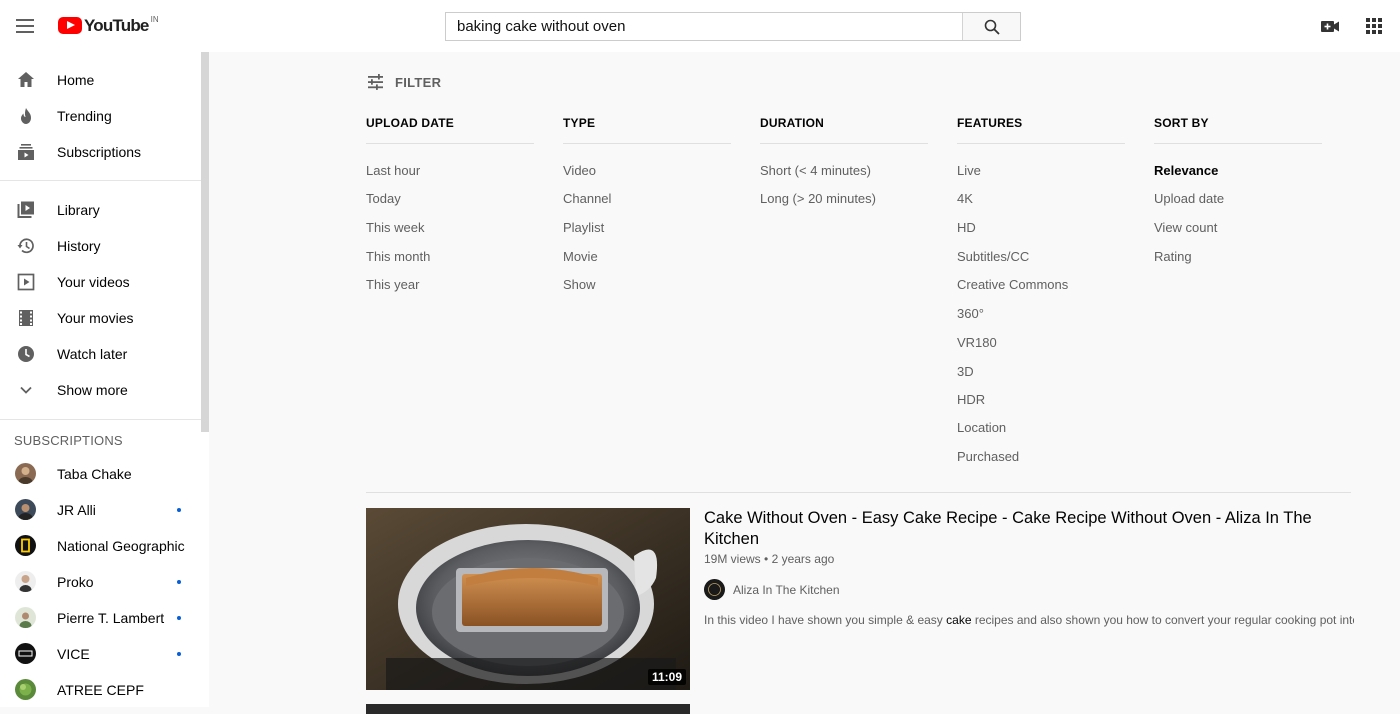 This screenshot has height=714, width=1400. I want to click on filter-option: This week, so click(395, 227).